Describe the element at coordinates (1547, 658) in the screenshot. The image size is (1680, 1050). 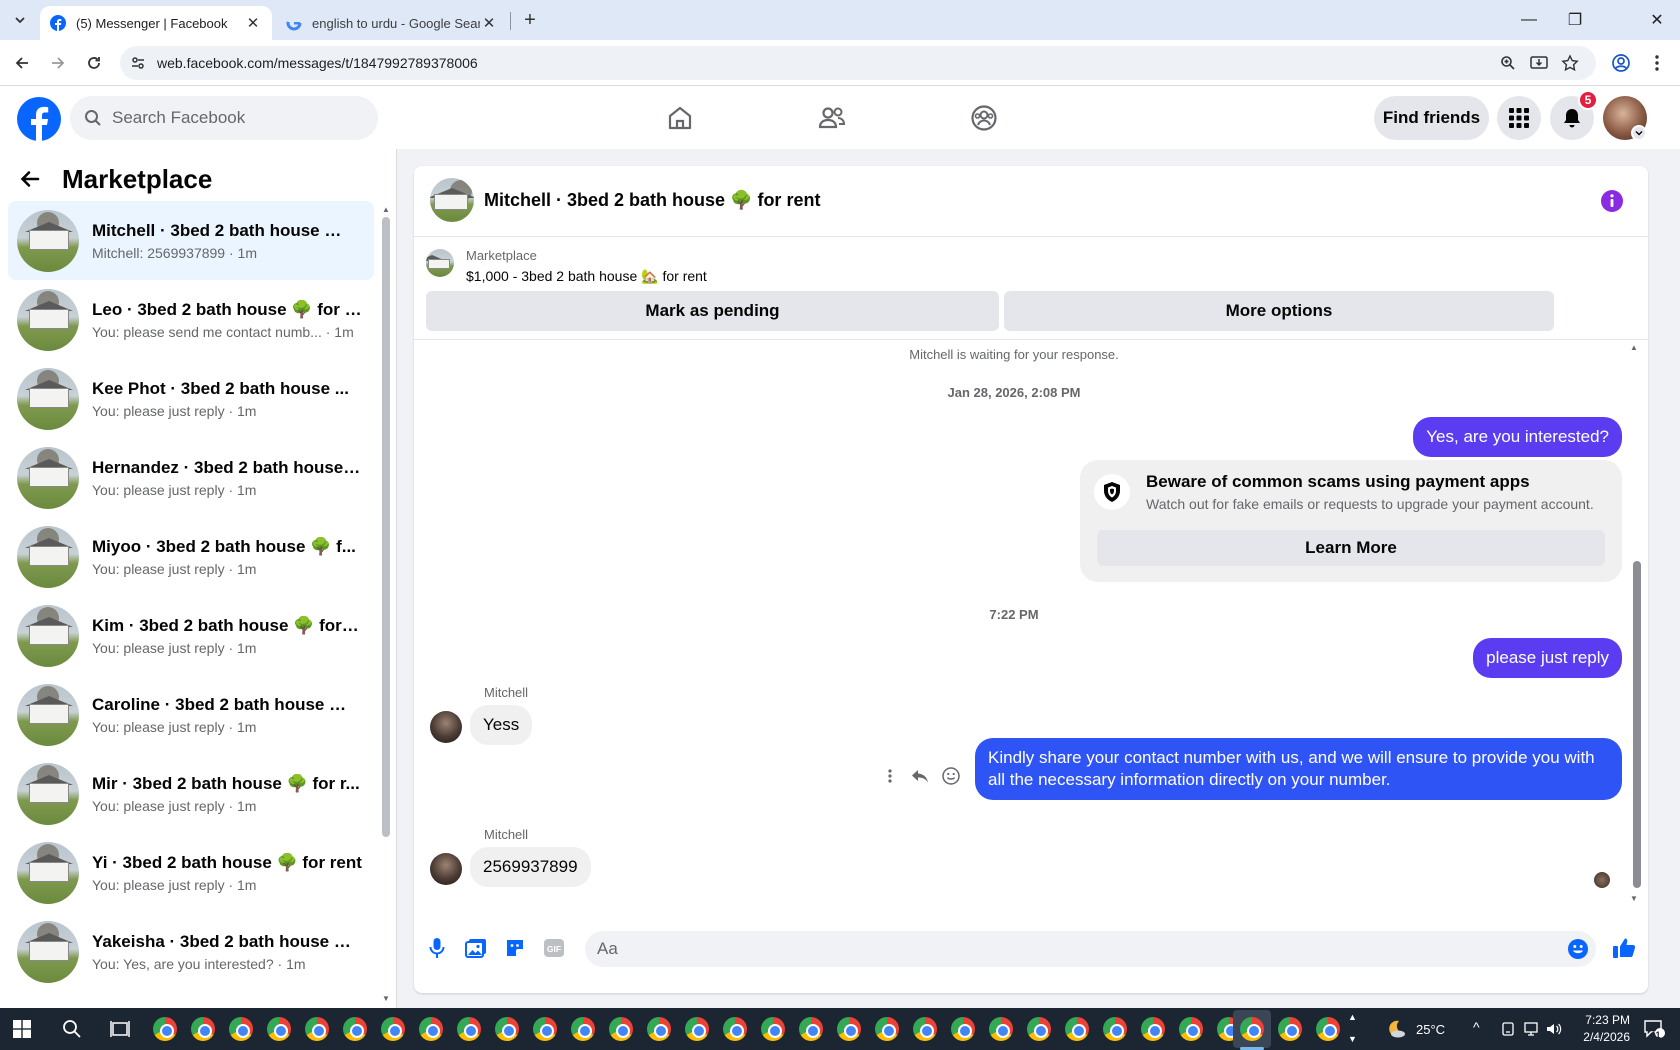
I see `outgoing-message: please just reply` at that location.